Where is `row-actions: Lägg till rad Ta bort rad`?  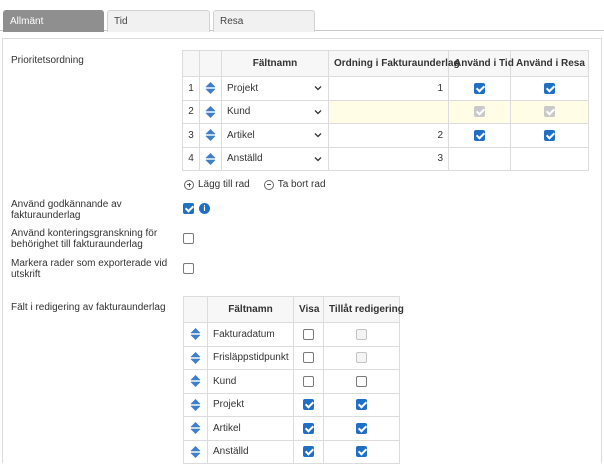 row-actions: Lägg till rad Ta bort rad is located at coordinates (255, 184).